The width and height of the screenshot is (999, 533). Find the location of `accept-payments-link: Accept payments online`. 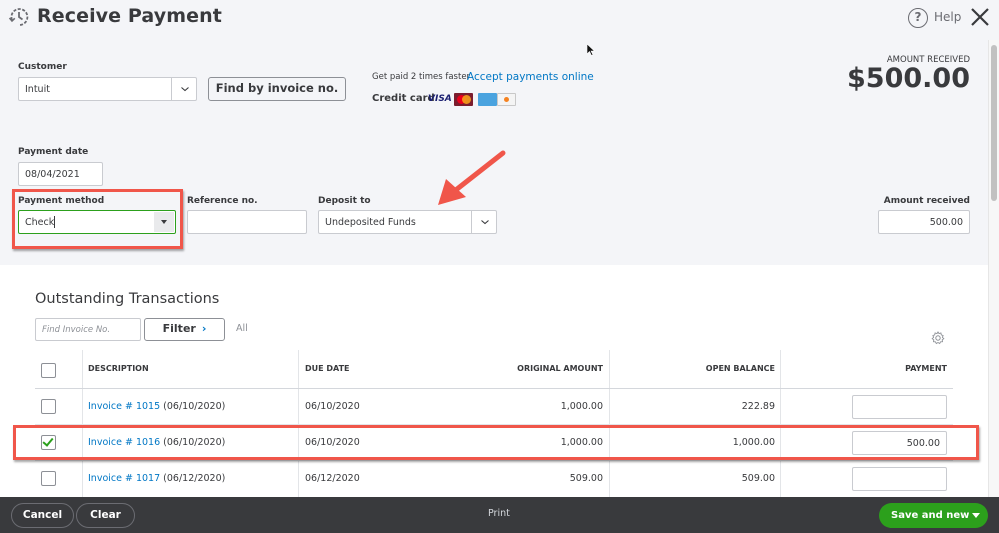

accept-payments-link: Accept payments online is located at coordinates (530, 77).